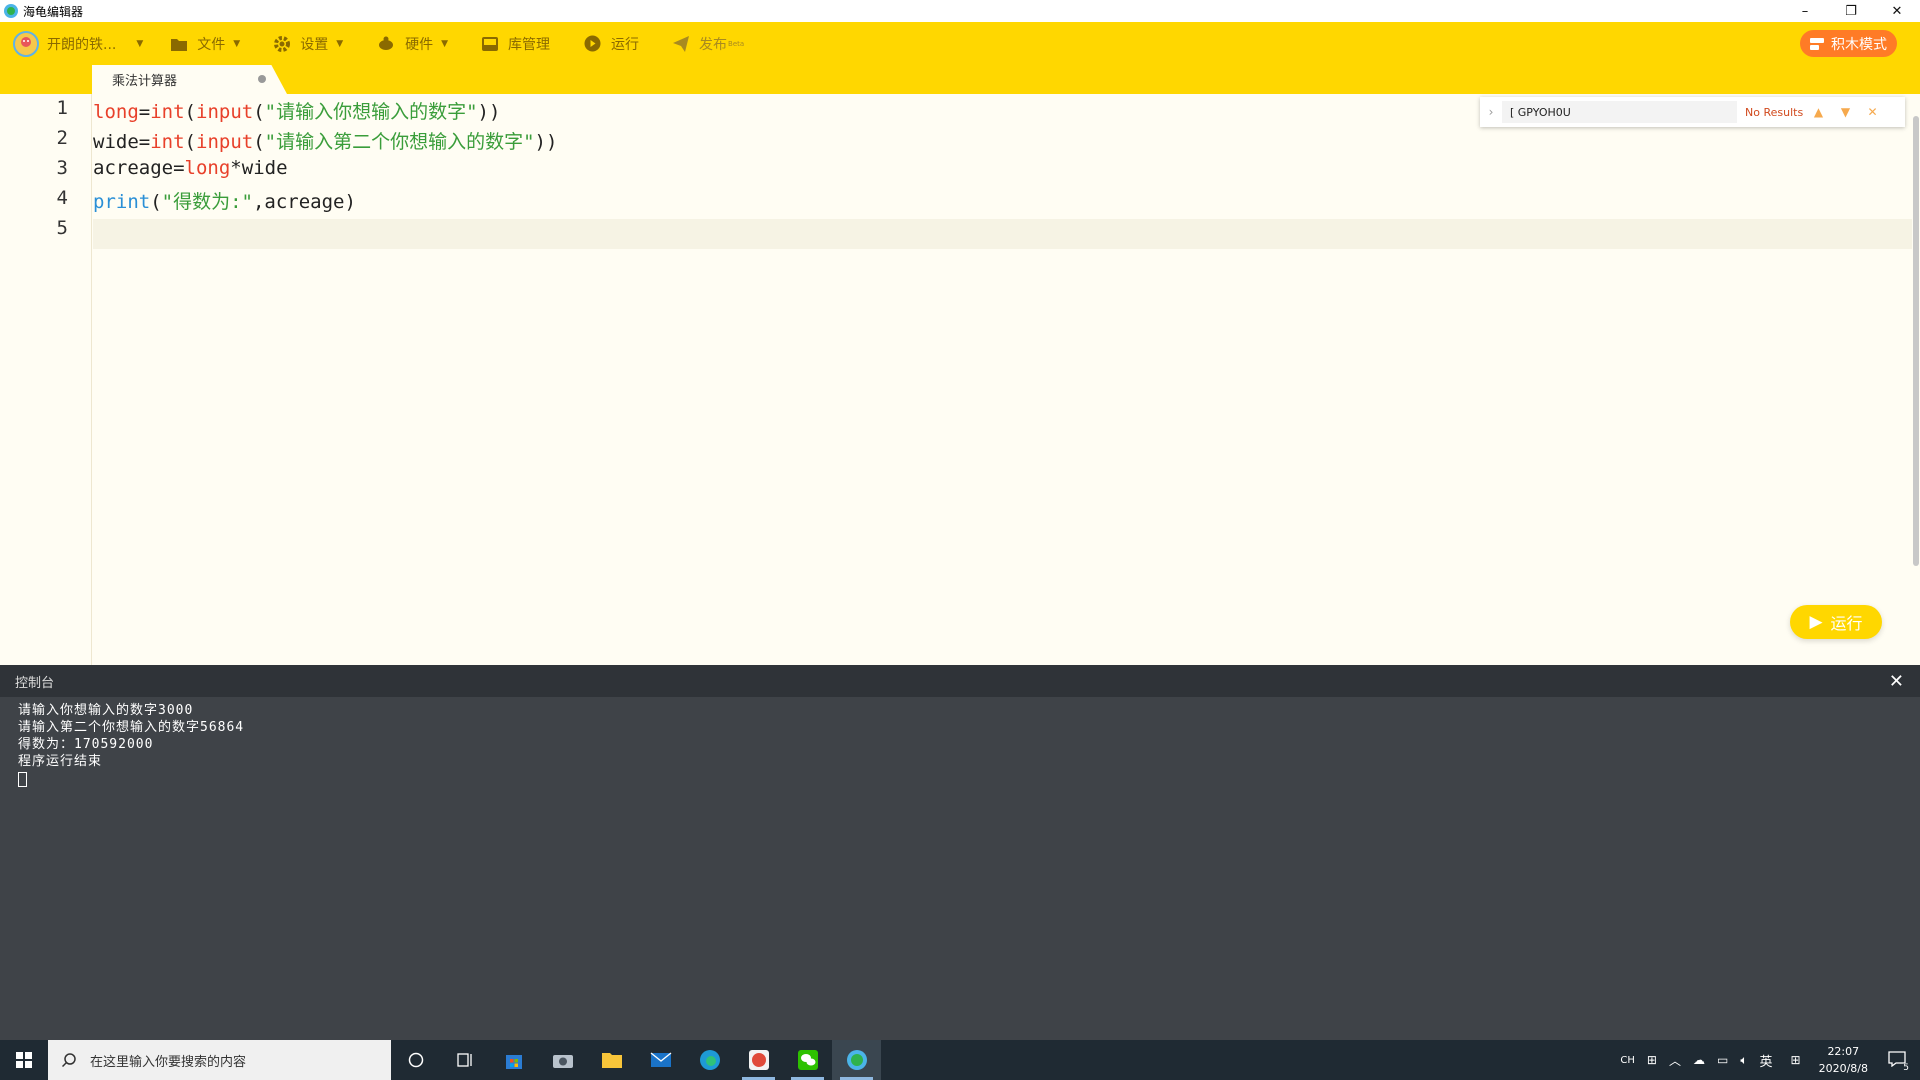 This screenshot has height=1080, width=1920. I want to click on language-indicator: CH, so click(1627, 1060).